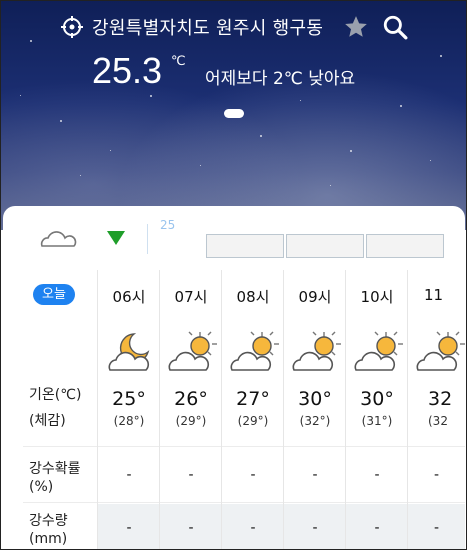  Describe the element at coordinates (191, 399) in the screenshot. I see `hour-temp: 26°` at that location.